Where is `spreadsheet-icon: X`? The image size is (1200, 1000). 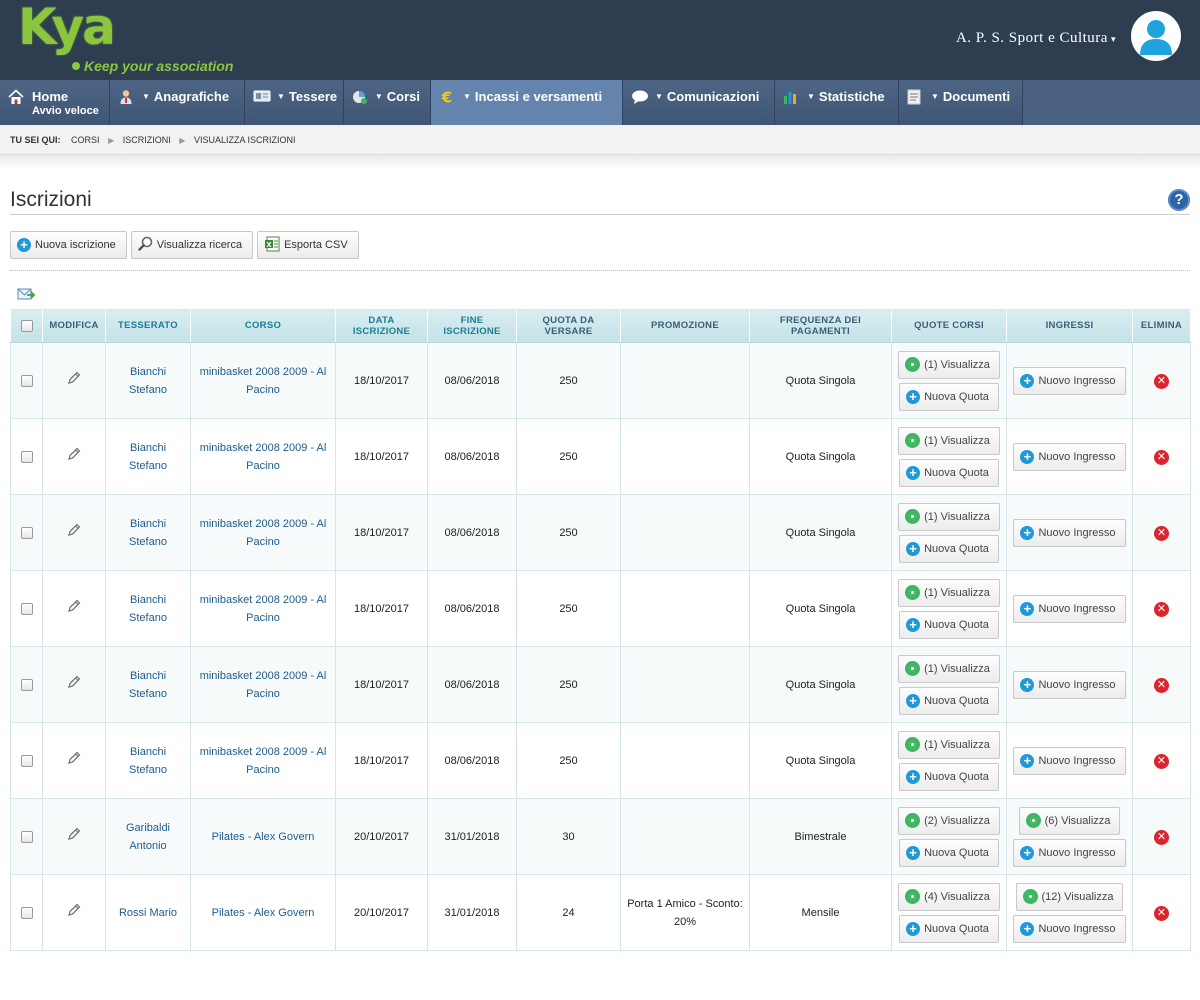
spreadsheet-icon: X is located at coordinates (272, 245).